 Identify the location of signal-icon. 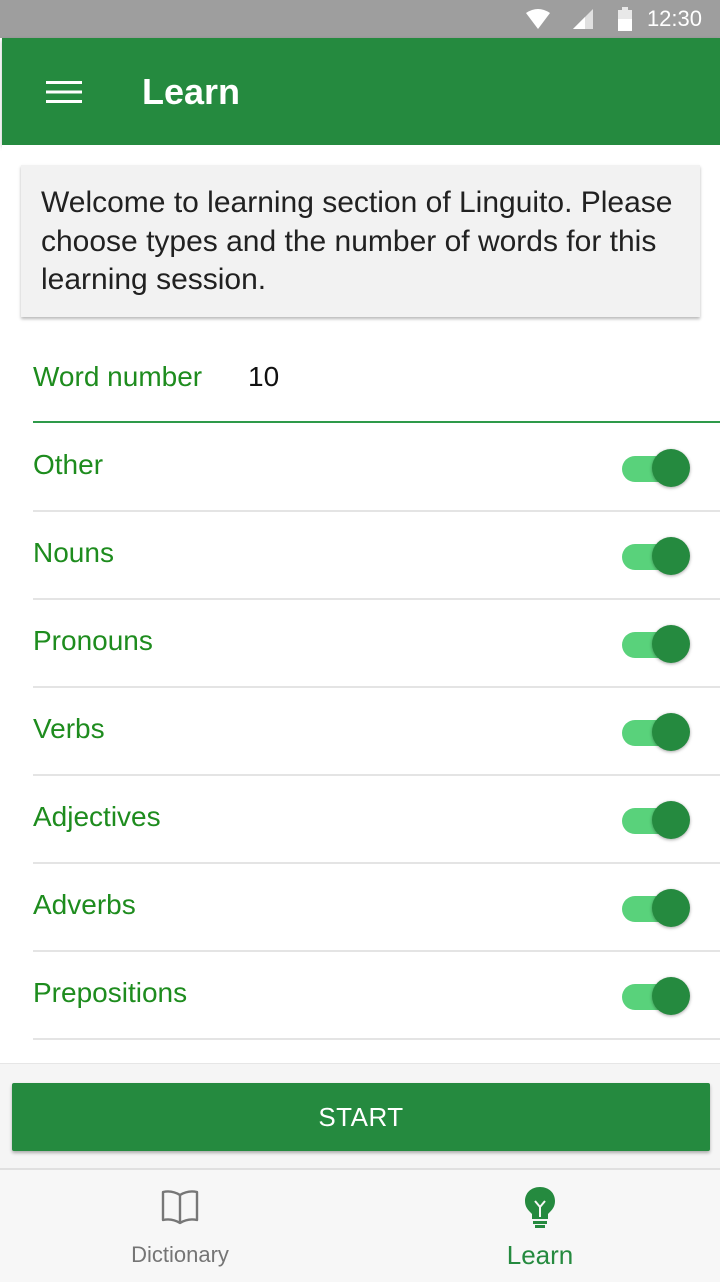
(582, 19).